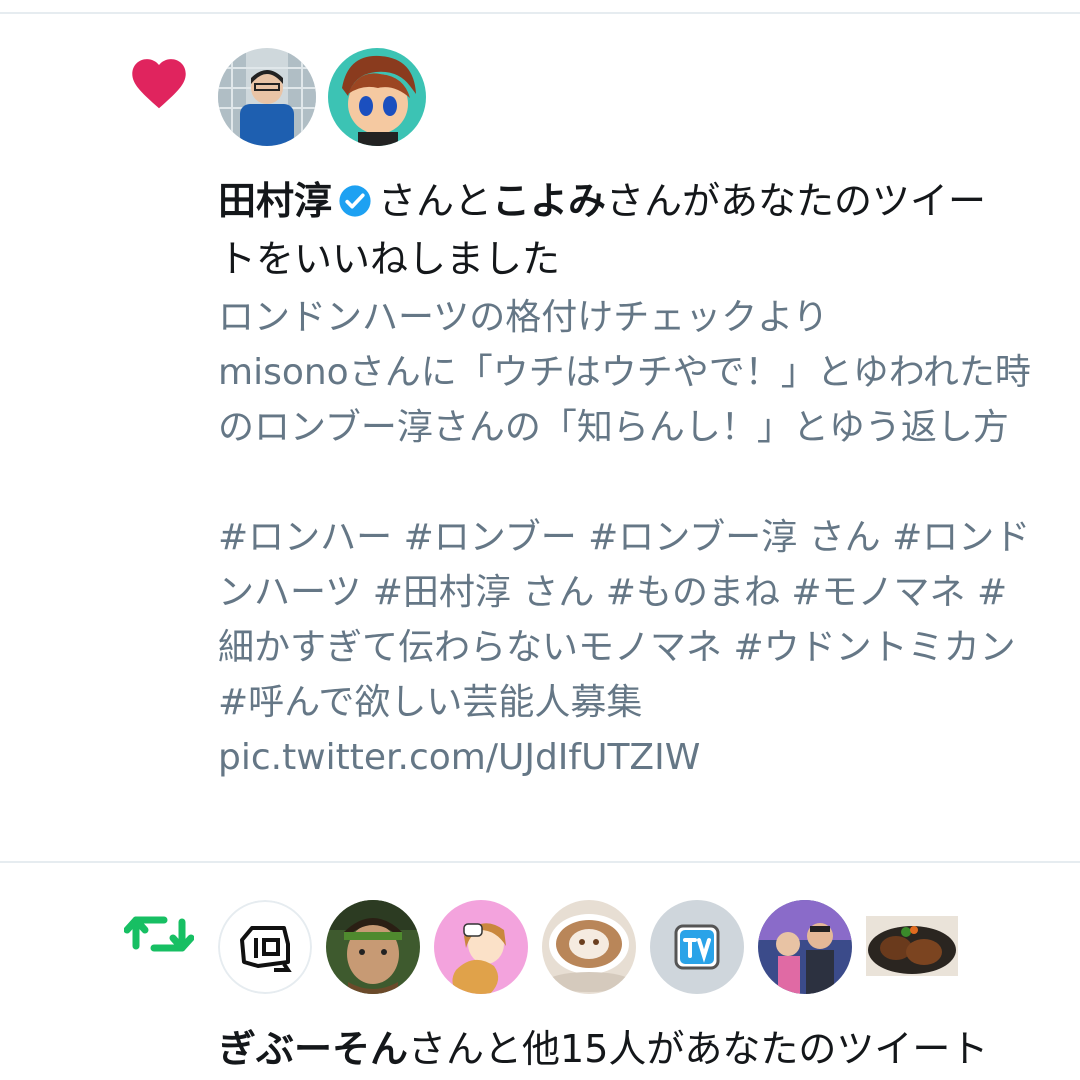 The width and height of the screenshot is (1080, 1080). What do you see at coordinates (540, 13) in the screenshot?
I see `top-divider` at bounding box center [540, 13].